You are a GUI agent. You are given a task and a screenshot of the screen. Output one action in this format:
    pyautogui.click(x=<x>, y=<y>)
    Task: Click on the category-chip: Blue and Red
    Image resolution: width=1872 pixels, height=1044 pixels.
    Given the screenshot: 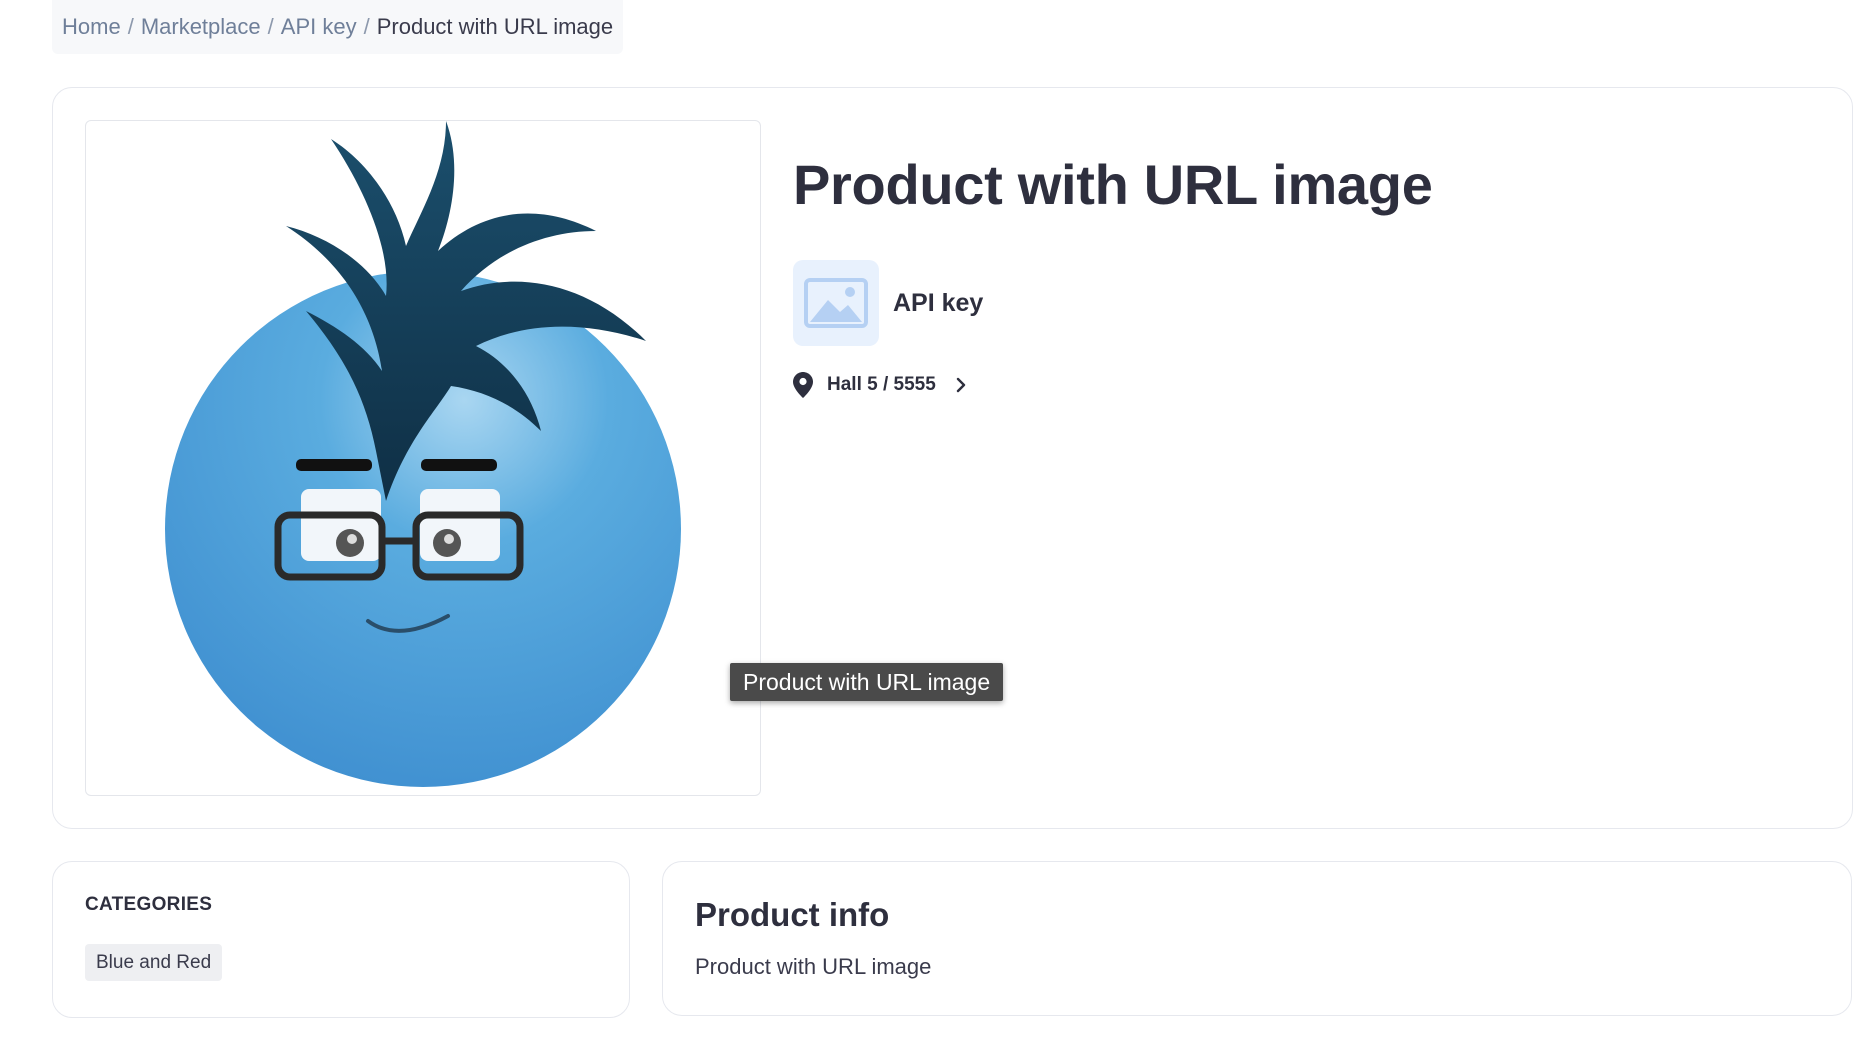 What is the action you would take?
    pyautogui.click(x=154, y=962)
    